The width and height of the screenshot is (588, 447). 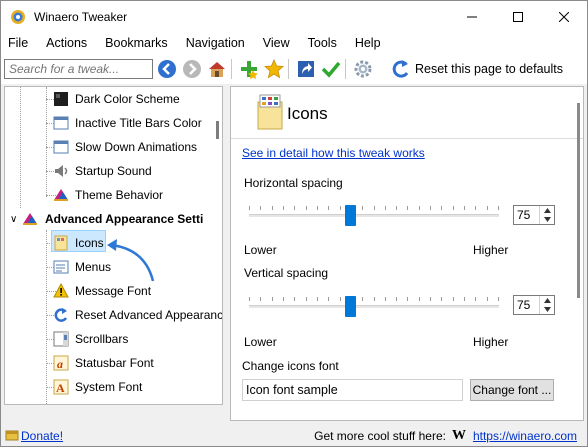 What do you see at coordinates (380, 436) in the screenshot?
I see `promo-text: Get more cool stuff here:` at bounding box center [380, 436].